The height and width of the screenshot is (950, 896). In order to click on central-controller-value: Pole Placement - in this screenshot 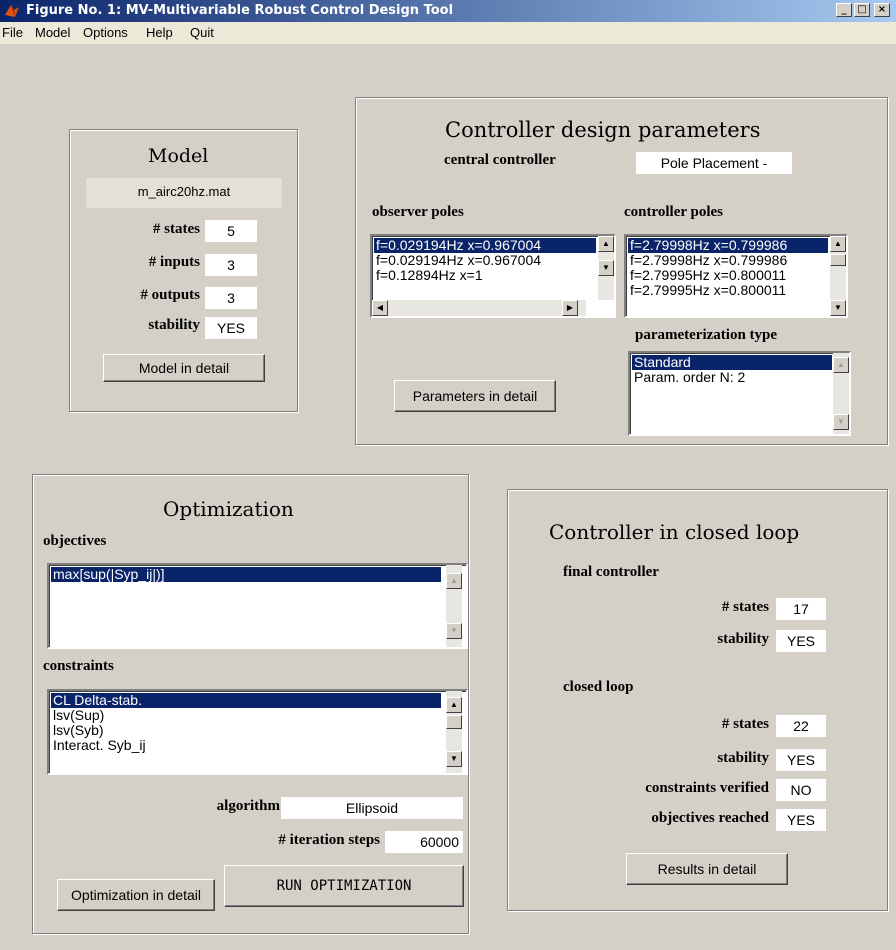, I will do `click(714, 163)`.